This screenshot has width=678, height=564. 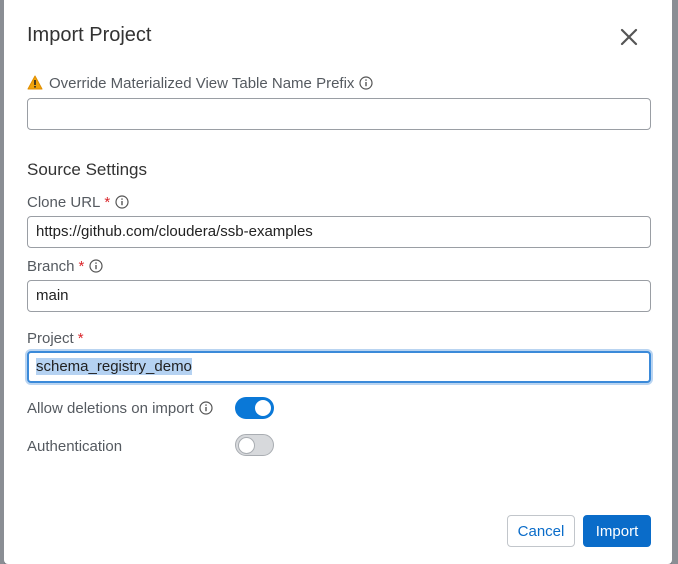 What do you see at coordinates (339, 114) in the screenshot?
I see `override-prefix-input` at bounding box center [339, 114].